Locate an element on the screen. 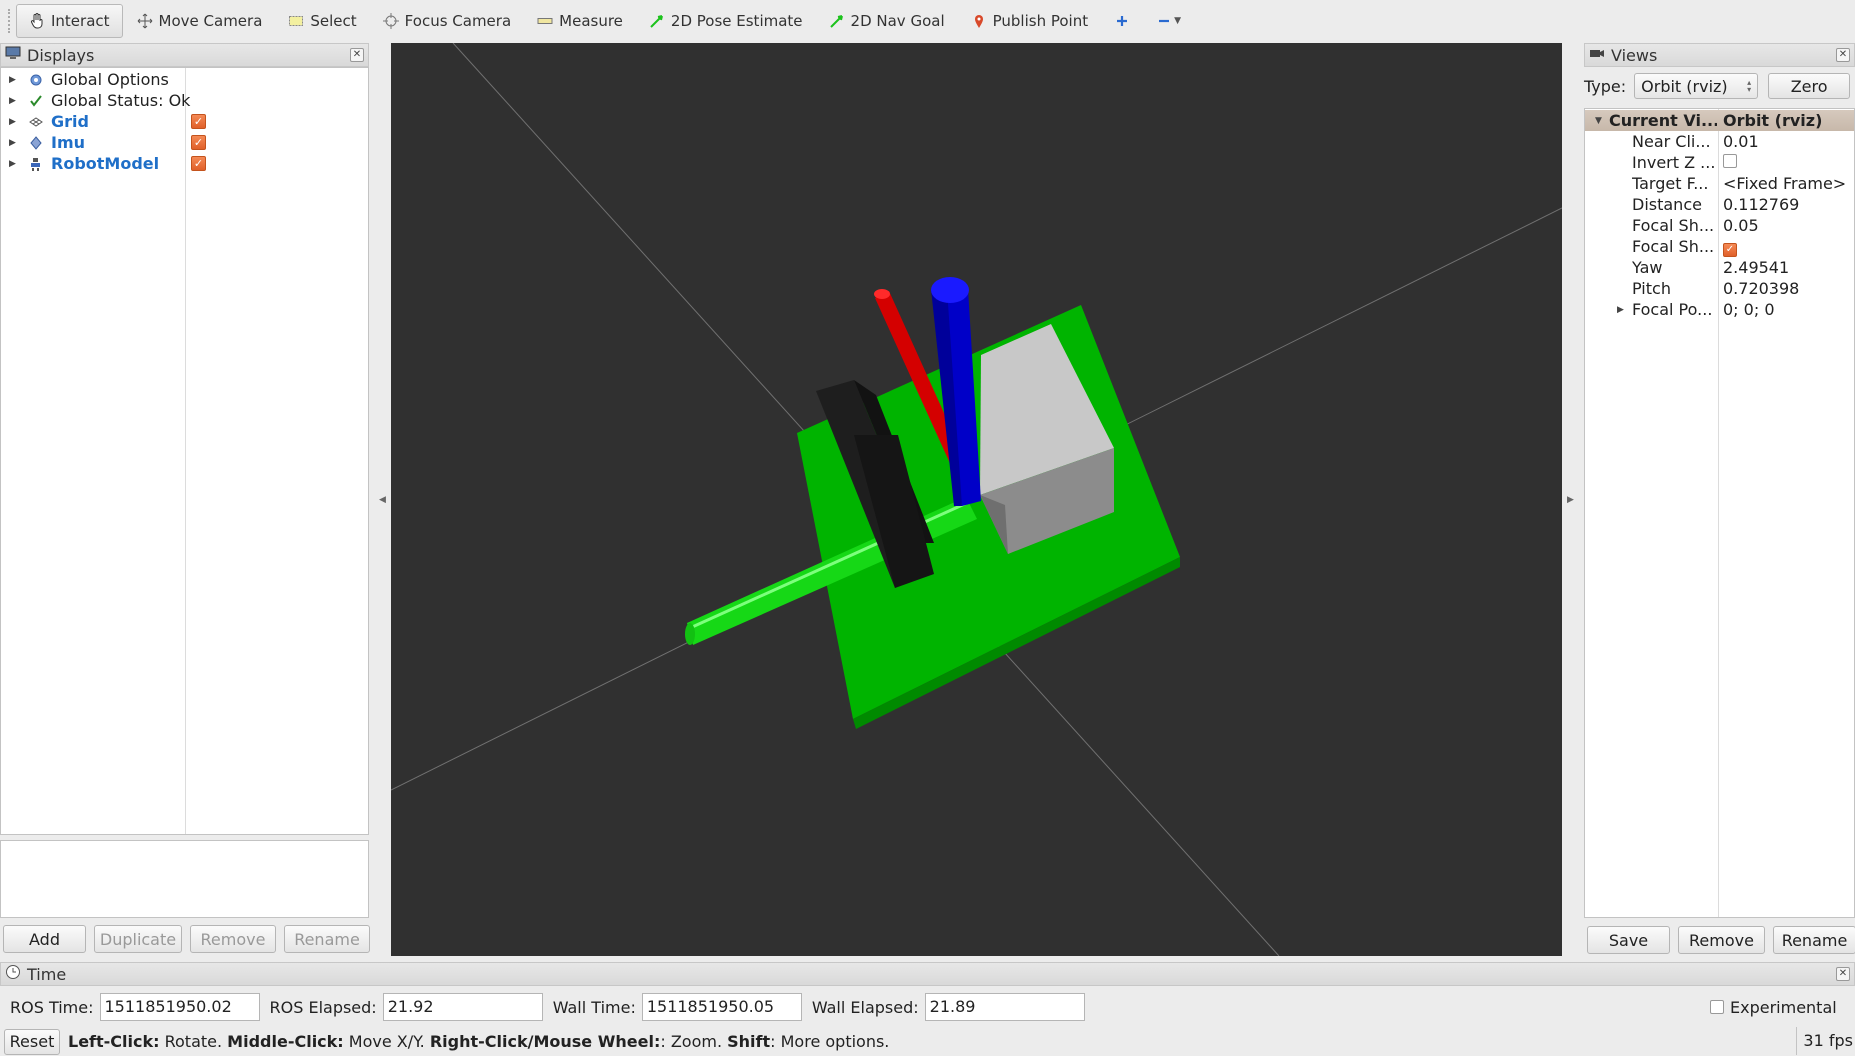  display-item-label: RobotModel is located at coordinates (105, 163).